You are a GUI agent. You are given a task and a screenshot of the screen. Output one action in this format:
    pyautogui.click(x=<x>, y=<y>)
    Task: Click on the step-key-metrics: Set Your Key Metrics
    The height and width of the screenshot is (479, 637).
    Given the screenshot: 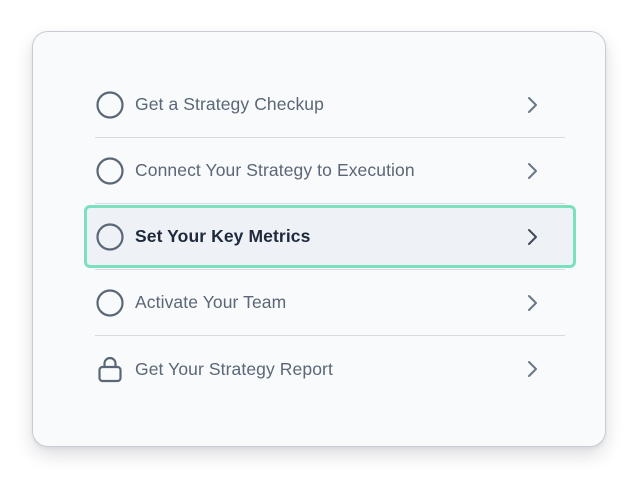 What is the action you would take?
    pyautogui.click(x=330, y=237)
    